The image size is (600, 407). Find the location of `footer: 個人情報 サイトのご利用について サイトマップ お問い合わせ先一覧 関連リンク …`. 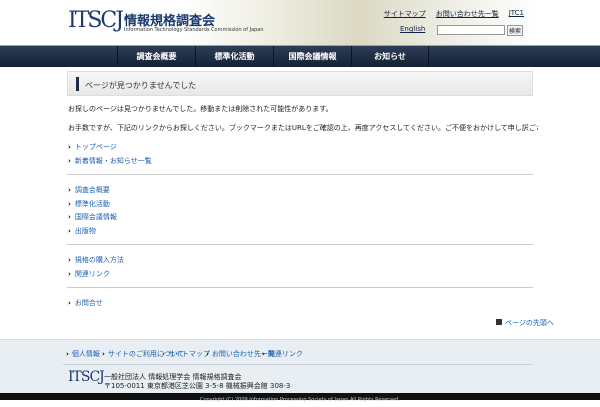

footer: 個人情報 サイトのご利用について サイトマップ お問い合わせ先一覧 関連リンク … is located at coordinates (300, 366).